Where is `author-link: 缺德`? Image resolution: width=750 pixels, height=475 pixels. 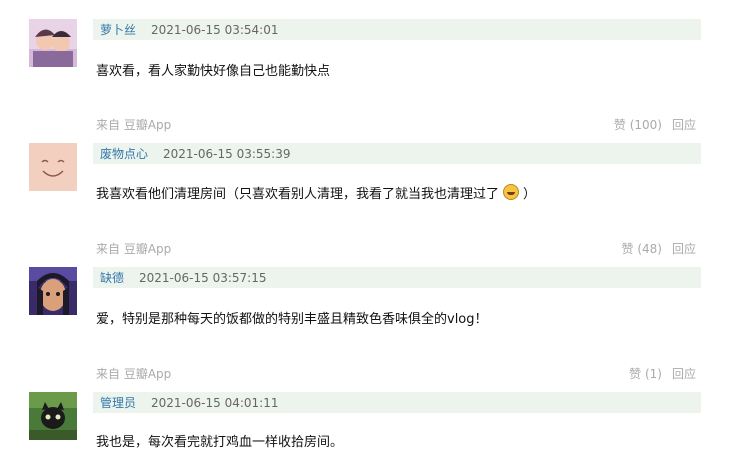
author-link: 缺德 is located at coordinates (112, 277).